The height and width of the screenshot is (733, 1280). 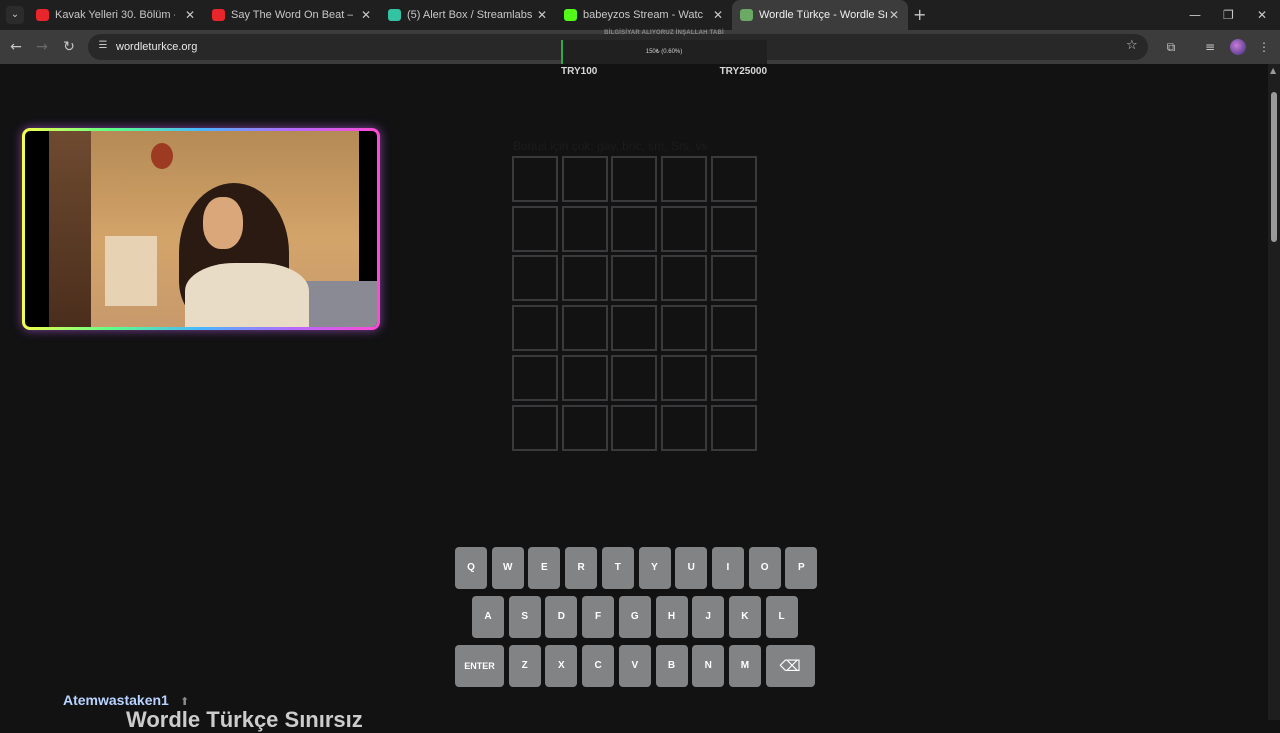 I want to click on back-arrow-icon: ←, so click(x=16, y=47).